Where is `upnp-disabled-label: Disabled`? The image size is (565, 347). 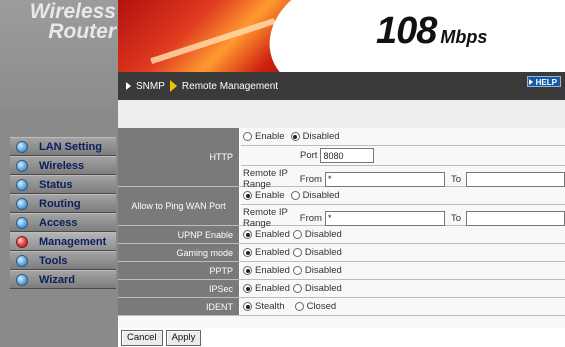
upnp-disabled-label: Disabled is located at coordinates (323, 234).